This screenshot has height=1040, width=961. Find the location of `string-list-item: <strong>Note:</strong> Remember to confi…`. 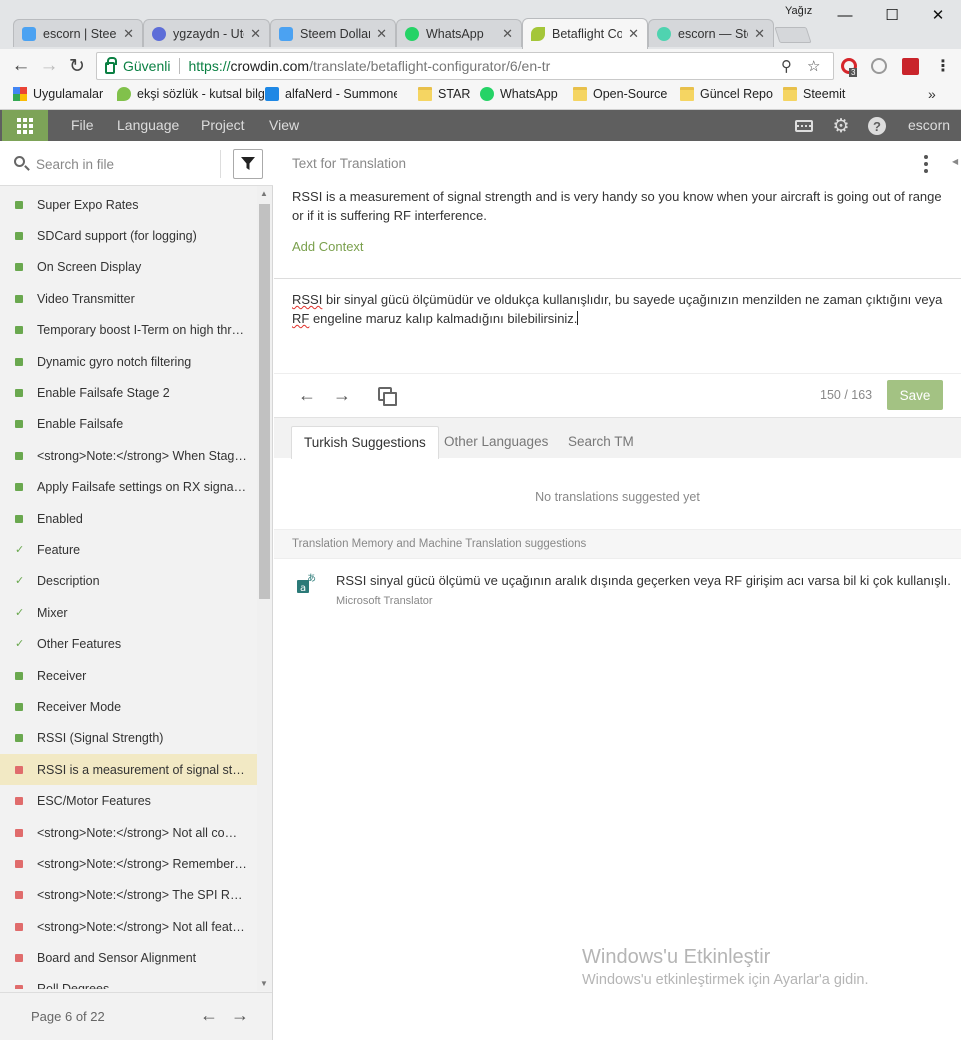

string-list-item: <strong>Note:</strong> Remember to confi… is located at coordinates (128, 863).